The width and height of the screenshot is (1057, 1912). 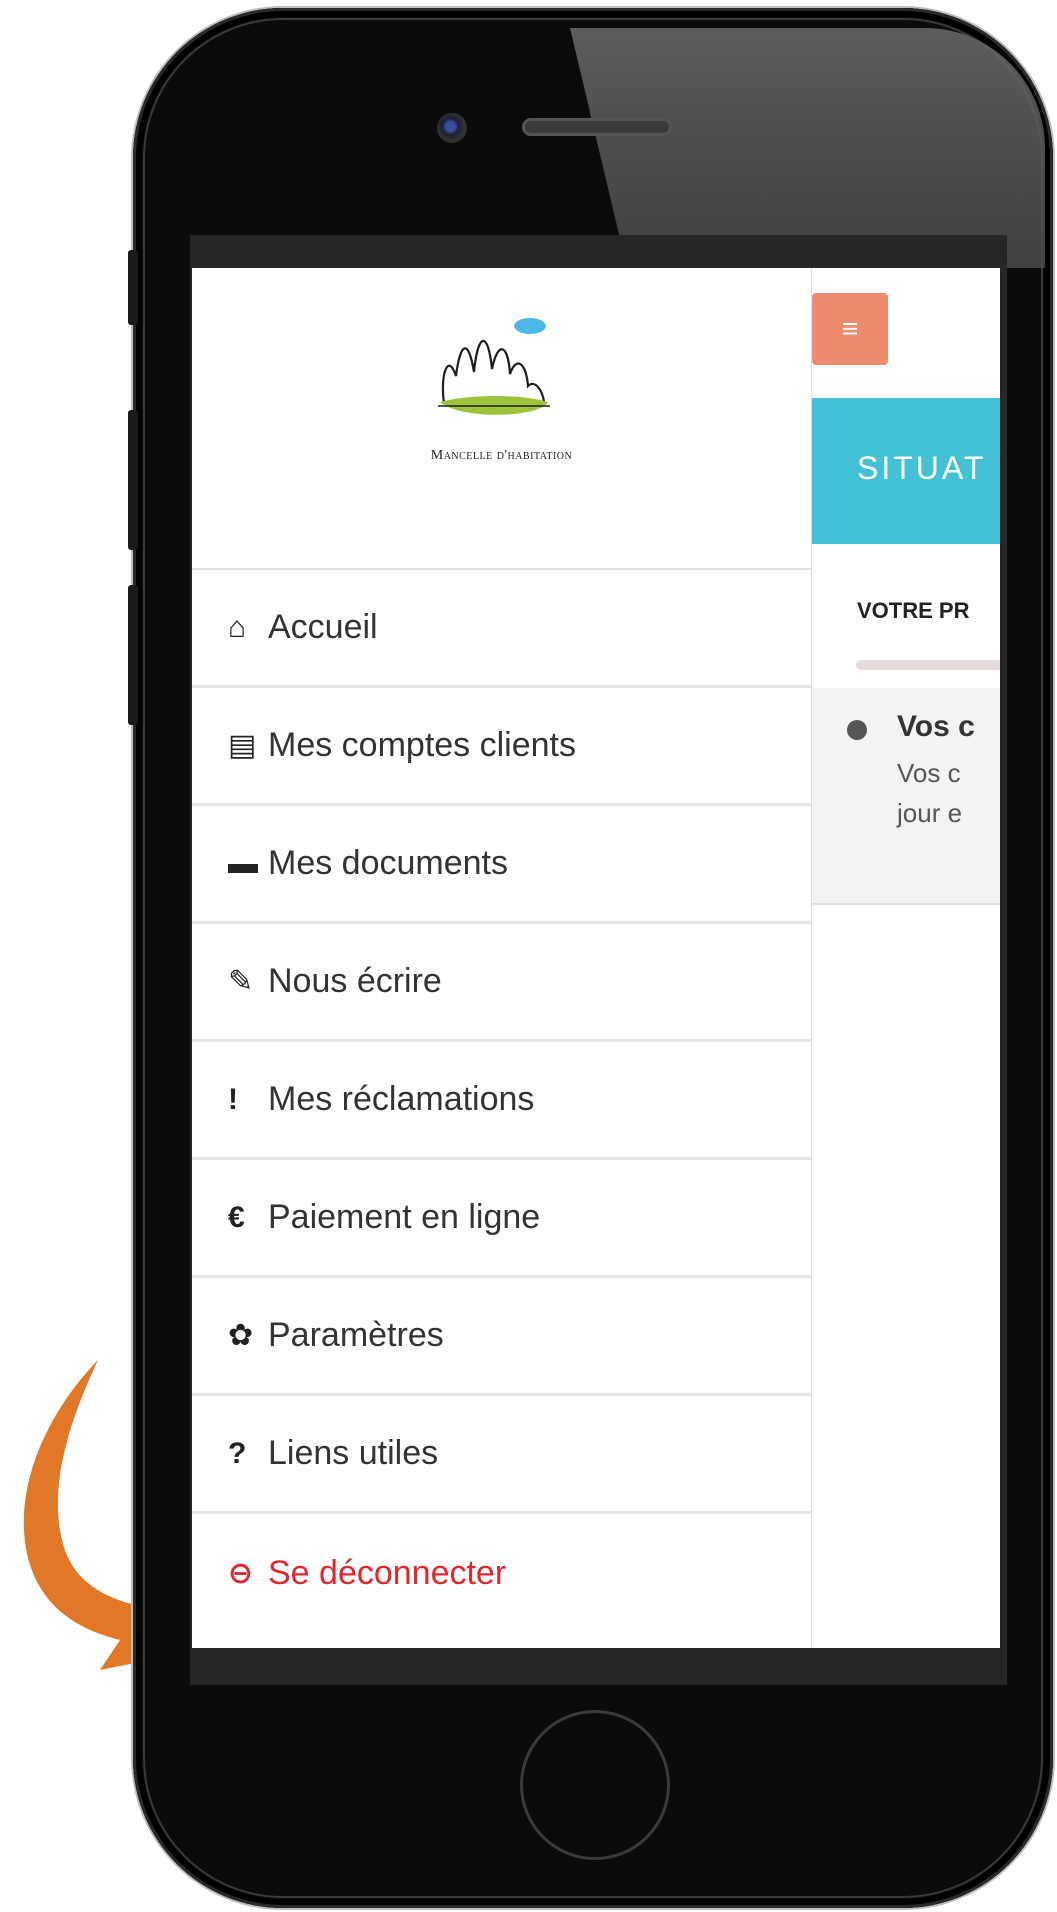 I want to click on notice-line: Vos c, so click(x=929, y=773).